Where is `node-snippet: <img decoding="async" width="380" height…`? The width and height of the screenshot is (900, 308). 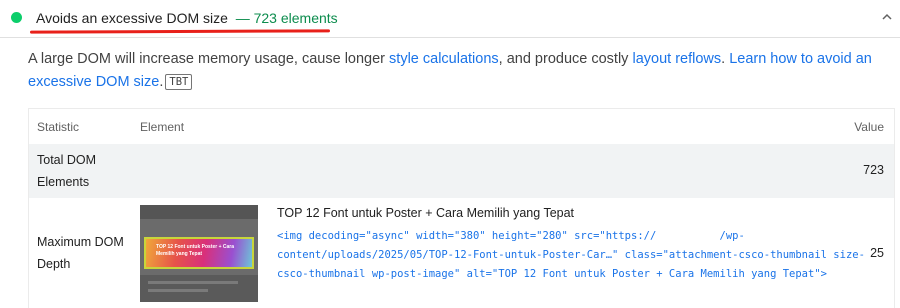
node-snippet: <img decoding="async" width="380" height… is located at coordinates (572, 255).